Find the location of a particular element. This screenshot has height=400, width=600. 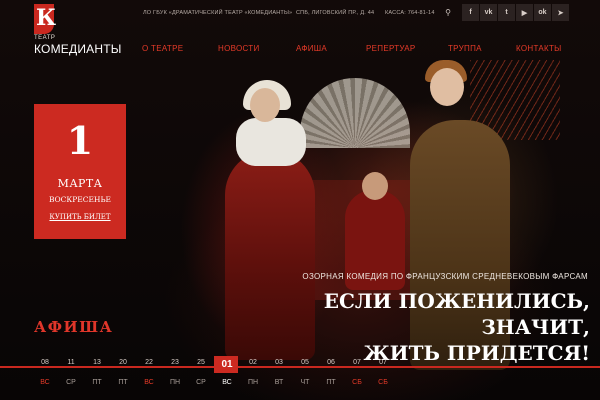

date-weekday: ВОСКРЕСЕНЬЕ is located at coordinates (79, 199).